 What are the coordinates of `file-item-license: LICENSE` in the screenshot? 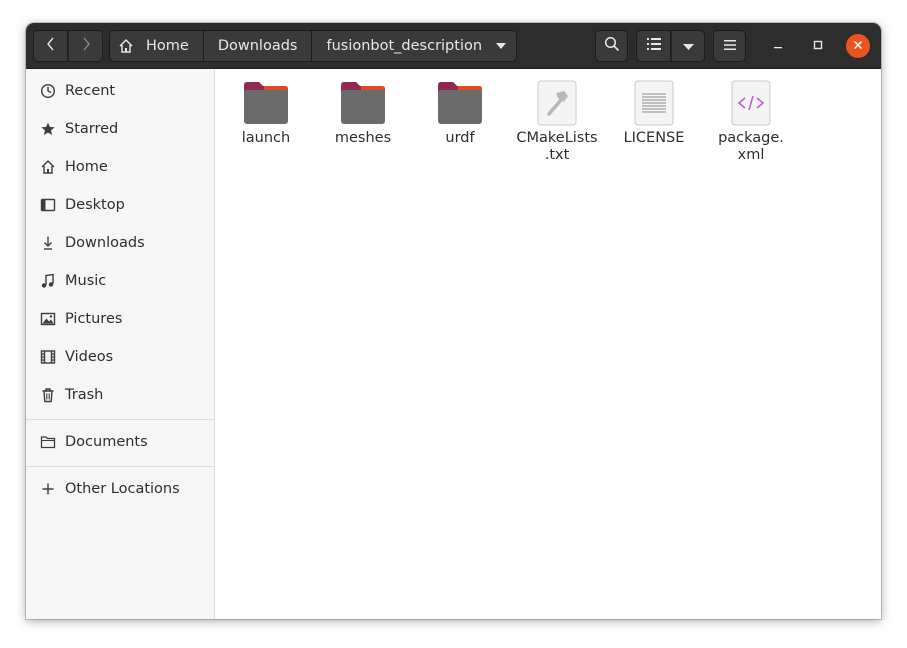 It's located at (654, 111).